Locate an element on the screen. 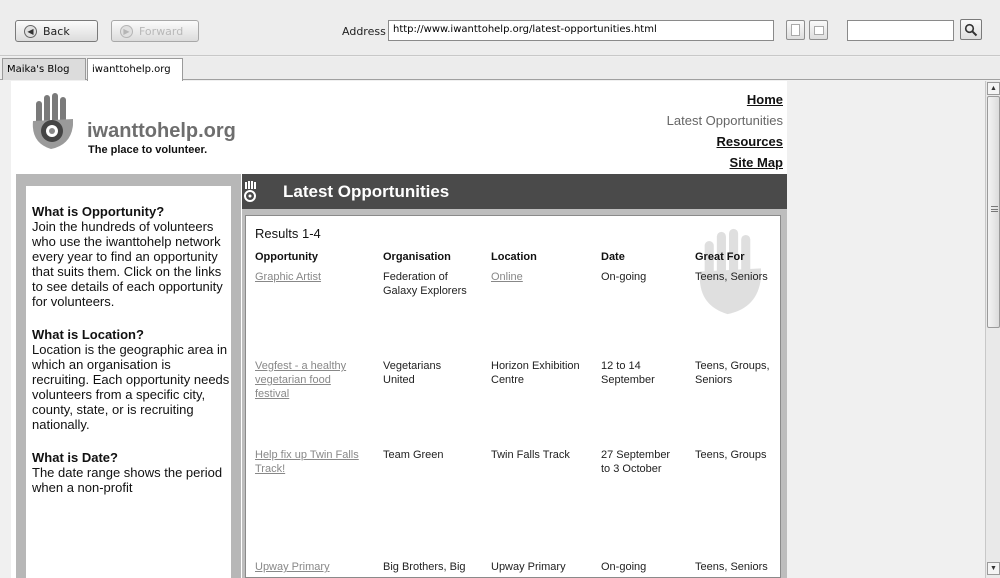 This screenshot has width=1000, height=578. back-button-label: Back is located at coordinates (56, 31).